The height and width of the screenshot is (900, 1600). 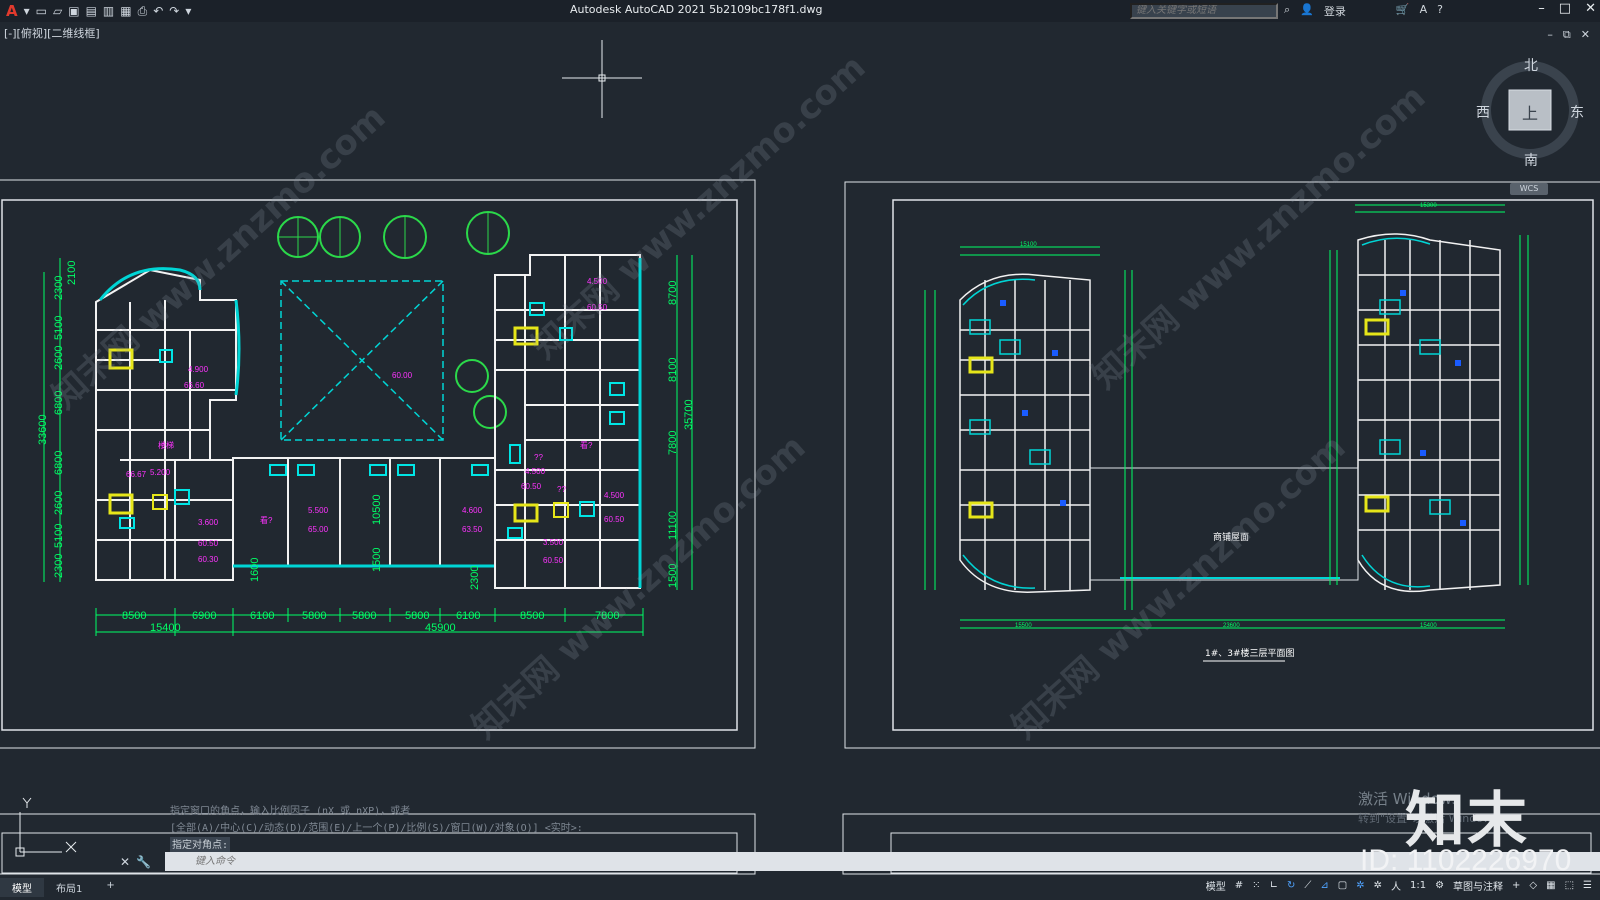 What do you see at coordinates (22, 887) in the screenshot?
I see `tab-model: 模型` at bounding box center [22, 887].